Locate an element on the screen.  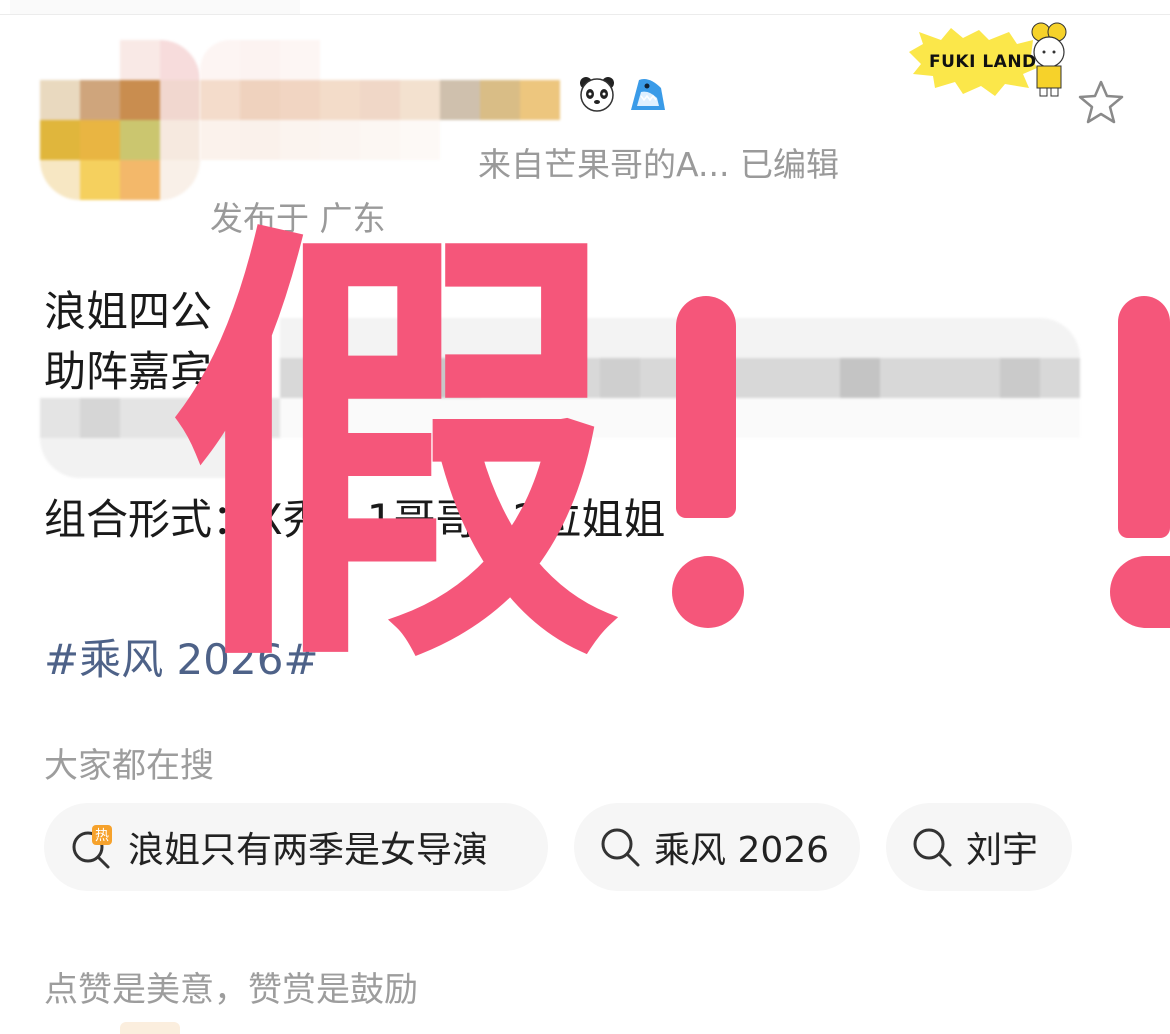
reward-peek-decoration is located at coordinates (150, 1028).